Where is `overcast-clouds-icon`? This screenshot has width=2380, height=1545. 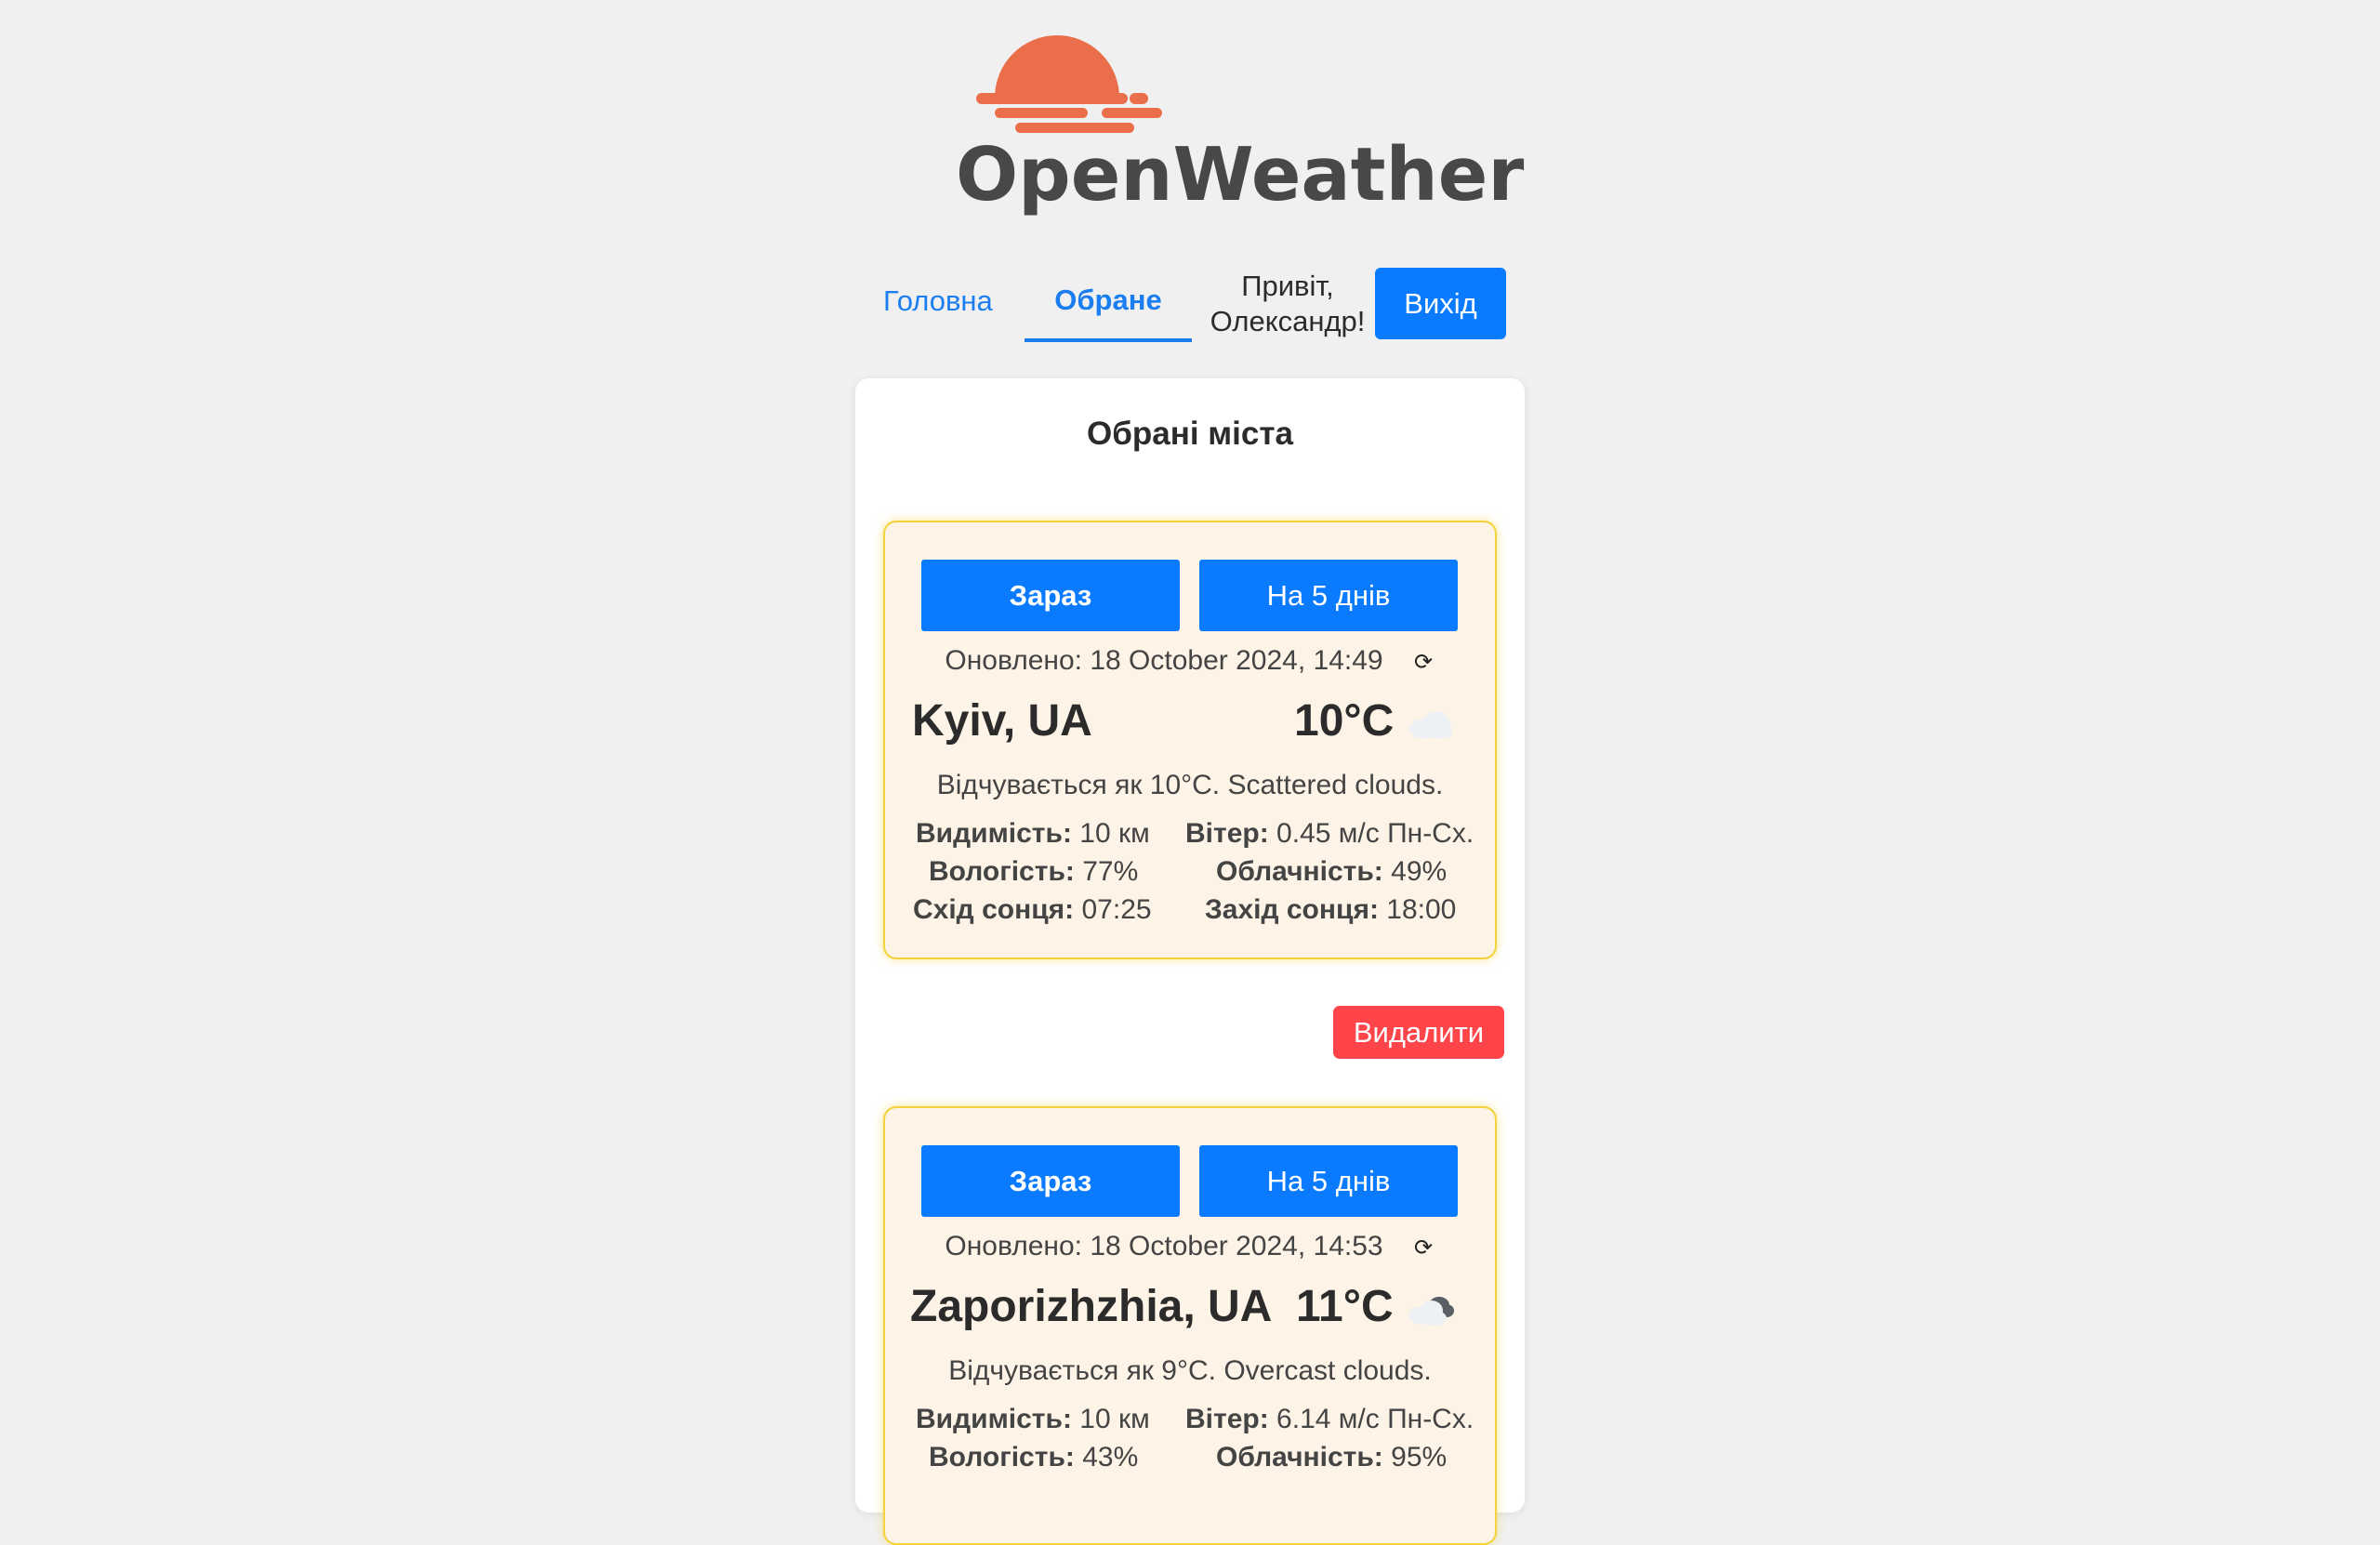 overcast-clouds-icon is located at coordinates (1431, 1311).